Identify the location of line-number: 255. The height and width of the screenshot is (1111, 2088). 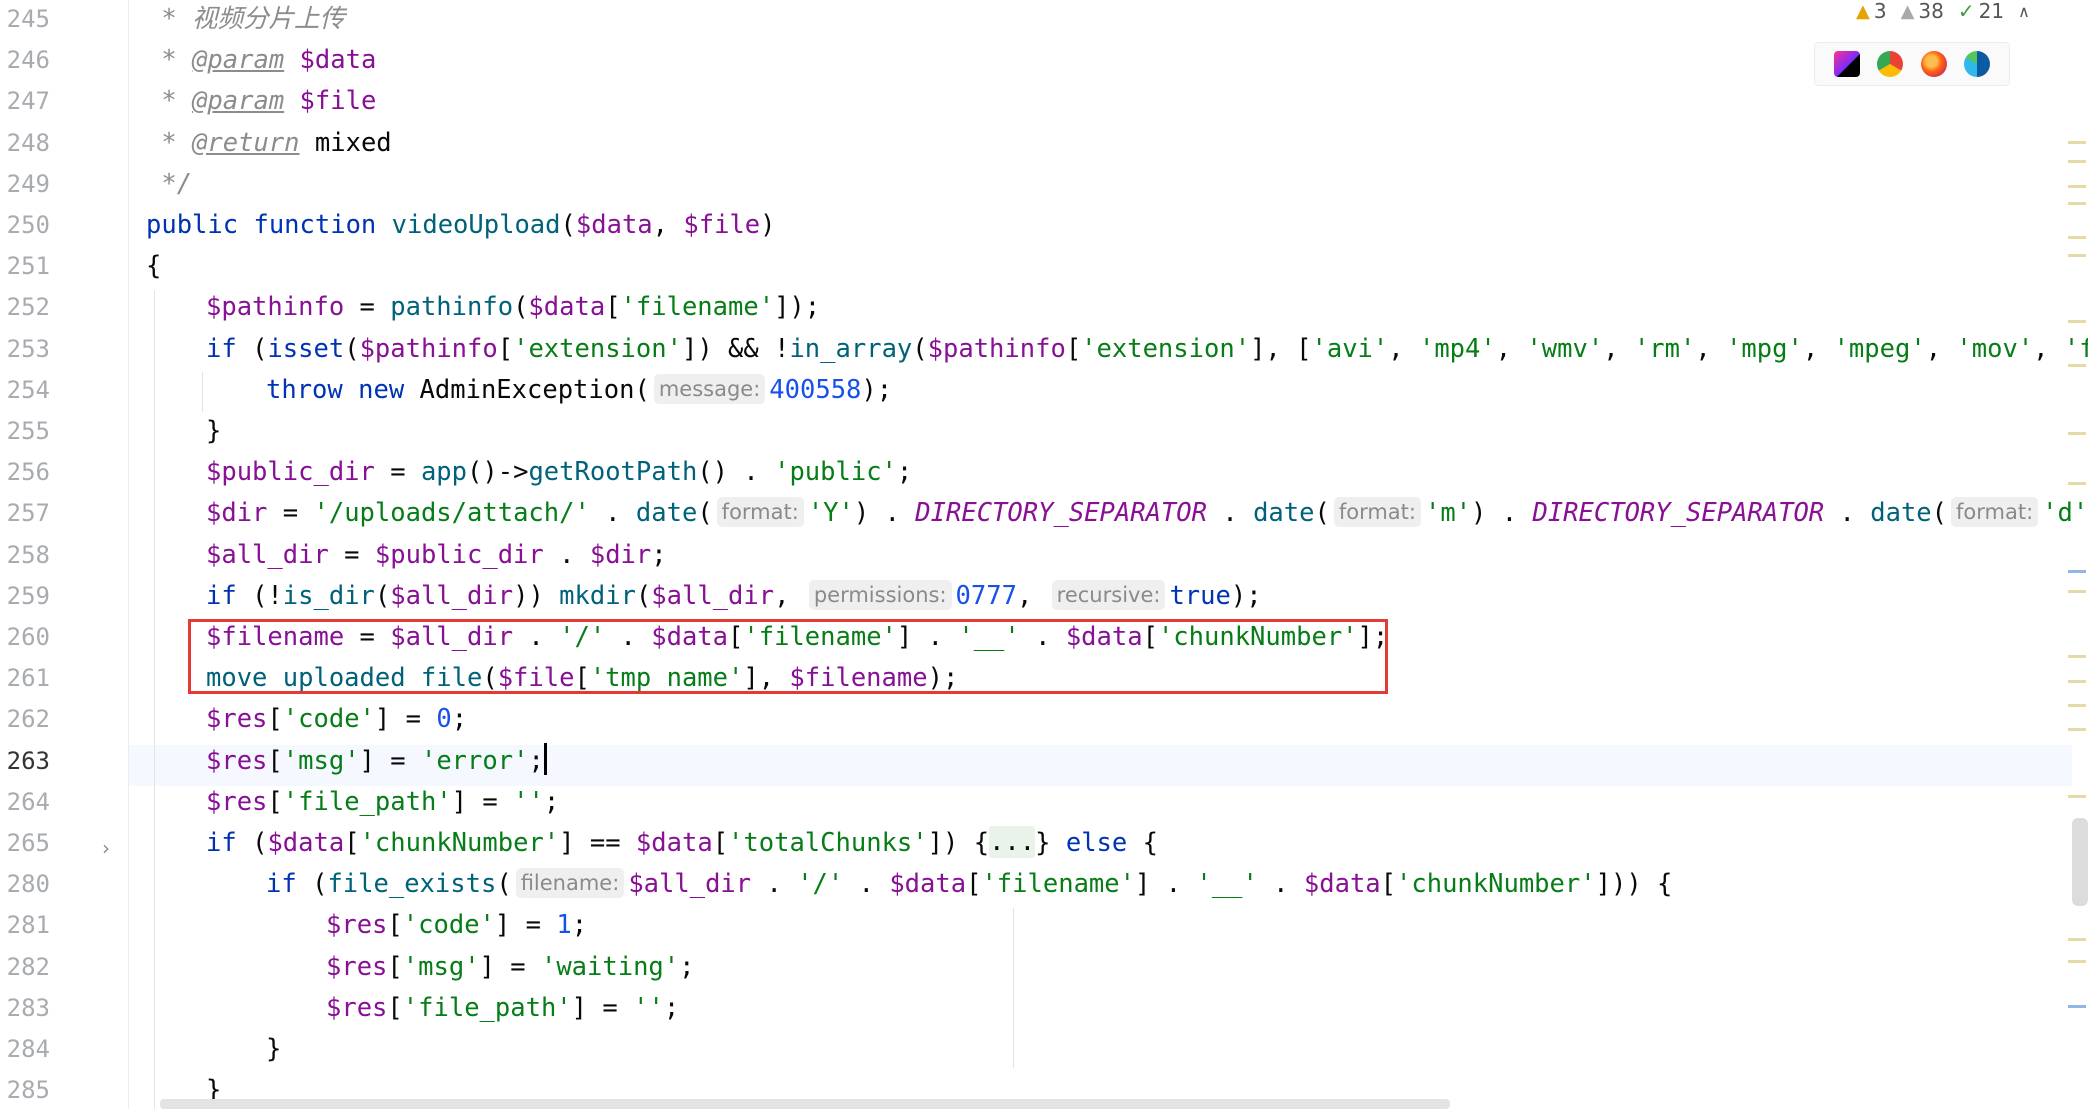
(25, 431).